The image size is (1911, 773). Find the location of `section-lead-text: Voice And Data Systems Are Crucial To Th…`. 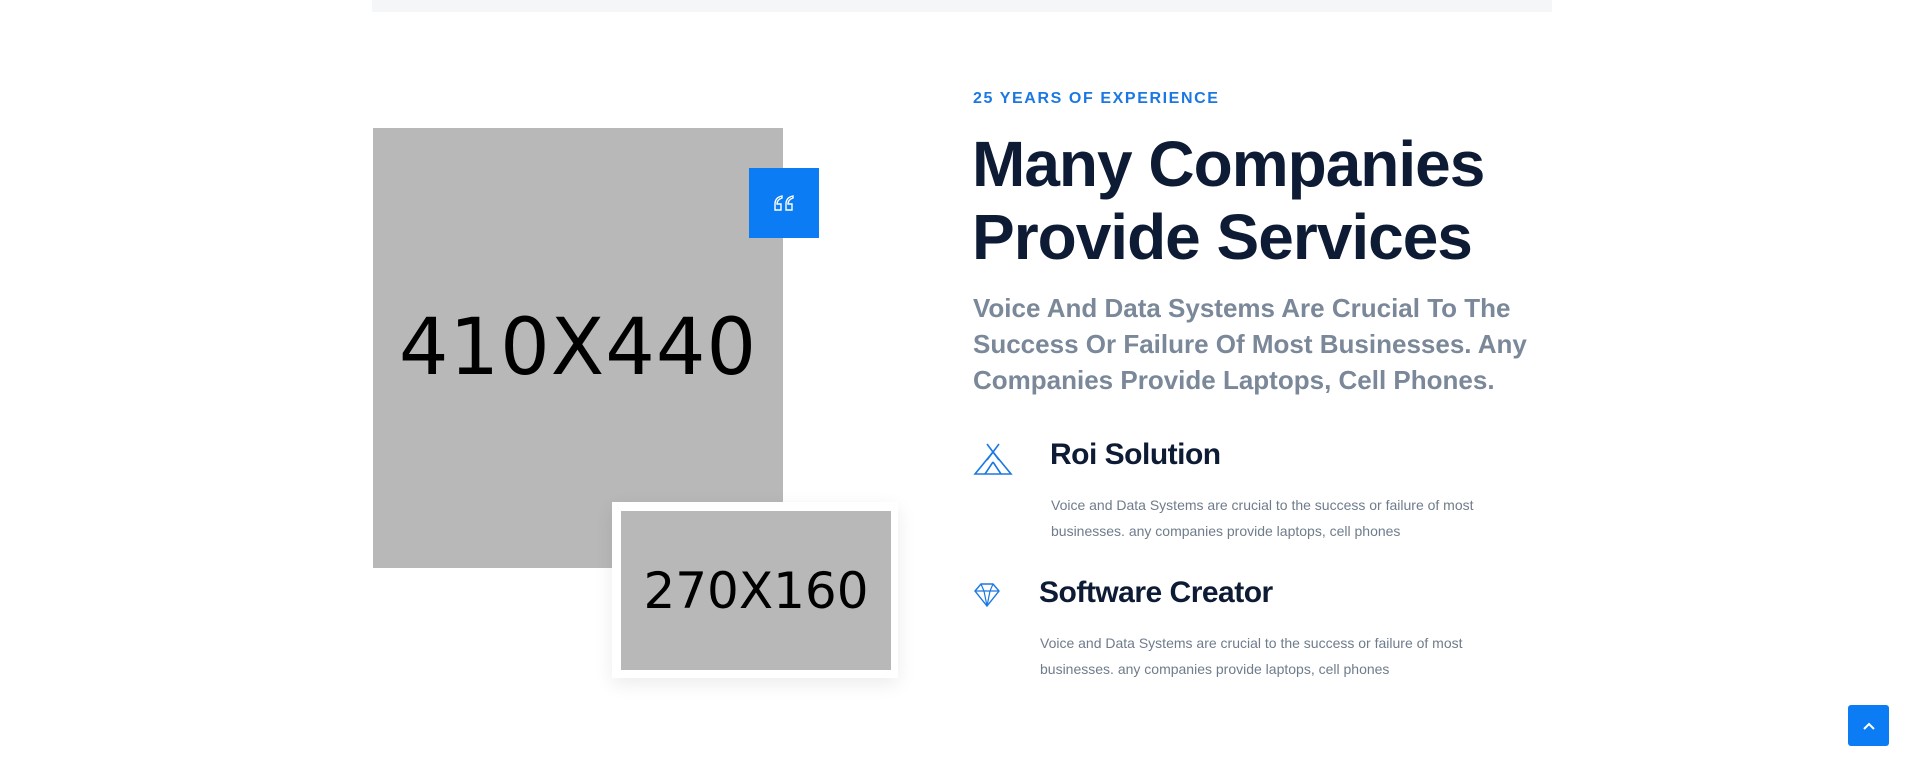

section-lead-text: Voice And Data Systems Are Crucial To Th… is located at coordinates (1250, 344).